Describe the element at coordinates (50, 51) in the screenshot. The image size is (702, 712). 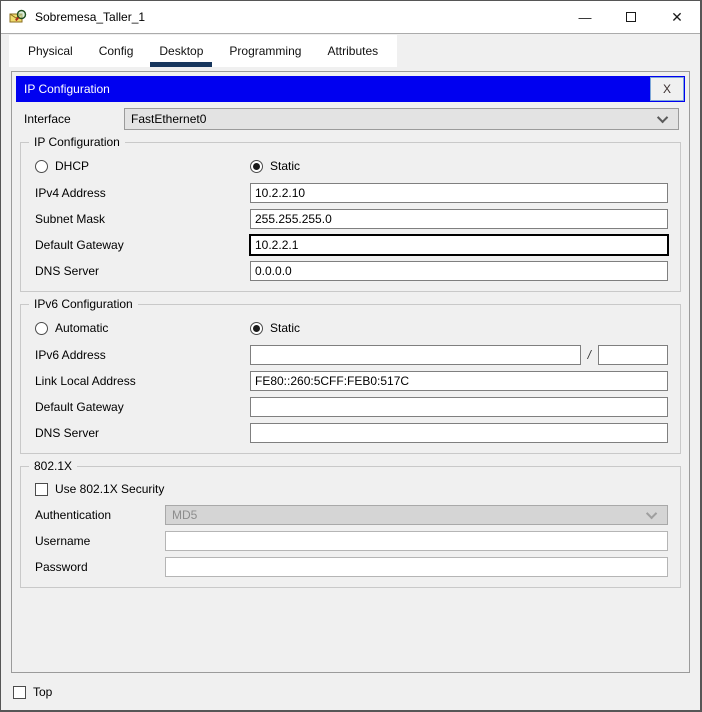
I see `tab-physical: Physical` at that location.